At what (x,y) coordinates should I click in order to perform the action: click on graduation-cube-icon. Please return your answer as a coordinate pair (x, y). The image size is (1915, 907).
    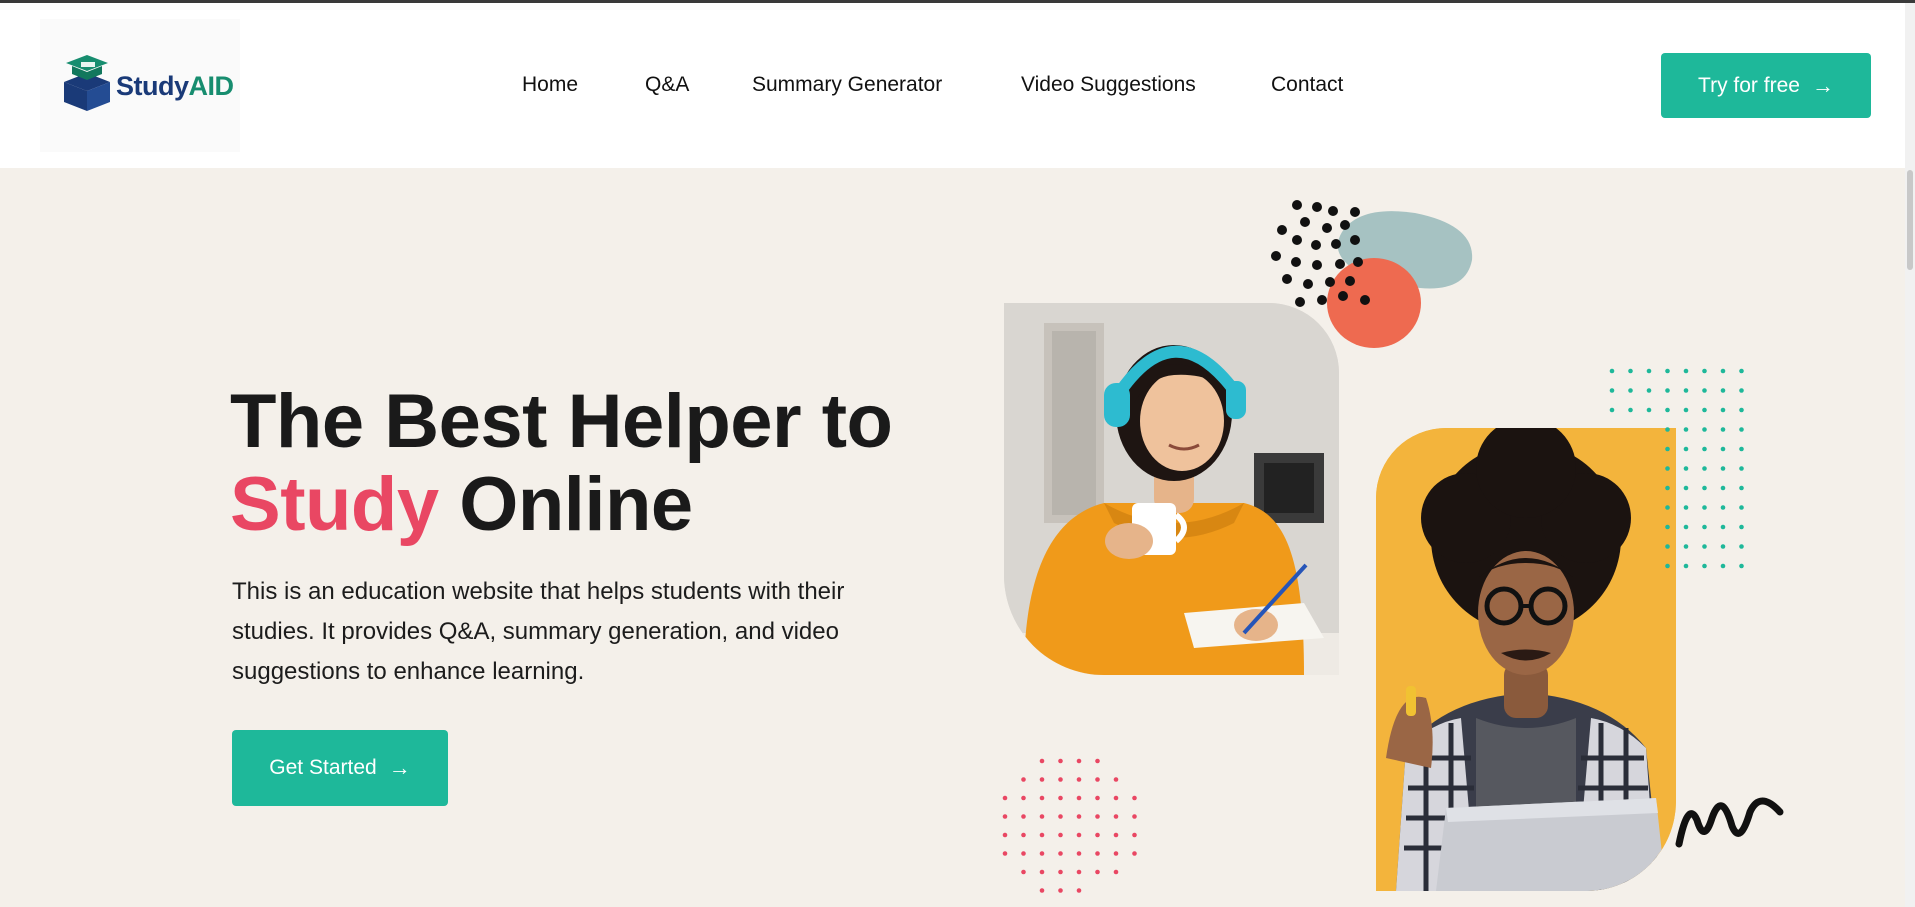
    Looking at the image, I should click on (87, 83).